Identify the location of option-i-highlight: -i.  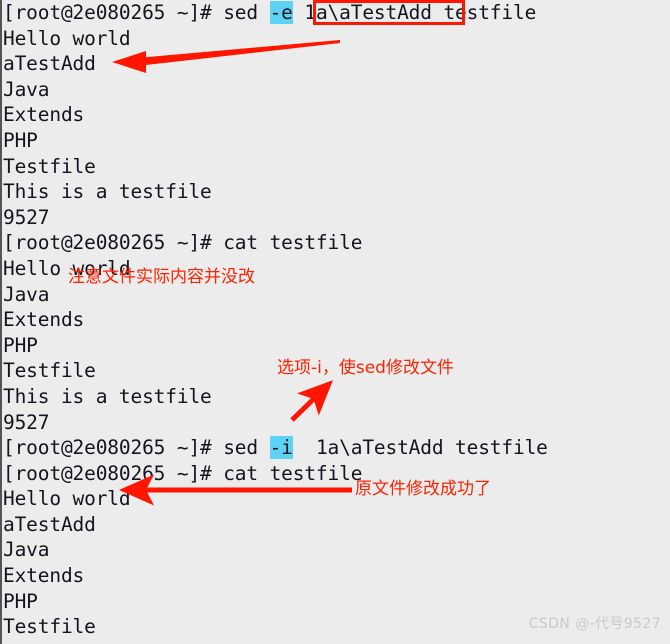
(281, 448).